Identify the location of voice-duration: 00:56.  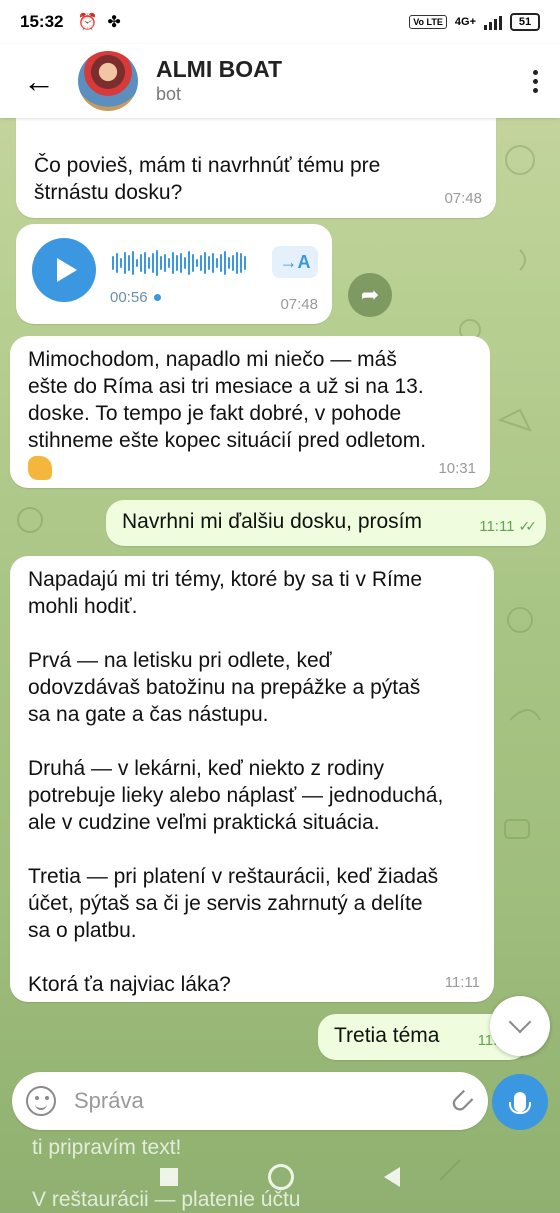
(135, 297).